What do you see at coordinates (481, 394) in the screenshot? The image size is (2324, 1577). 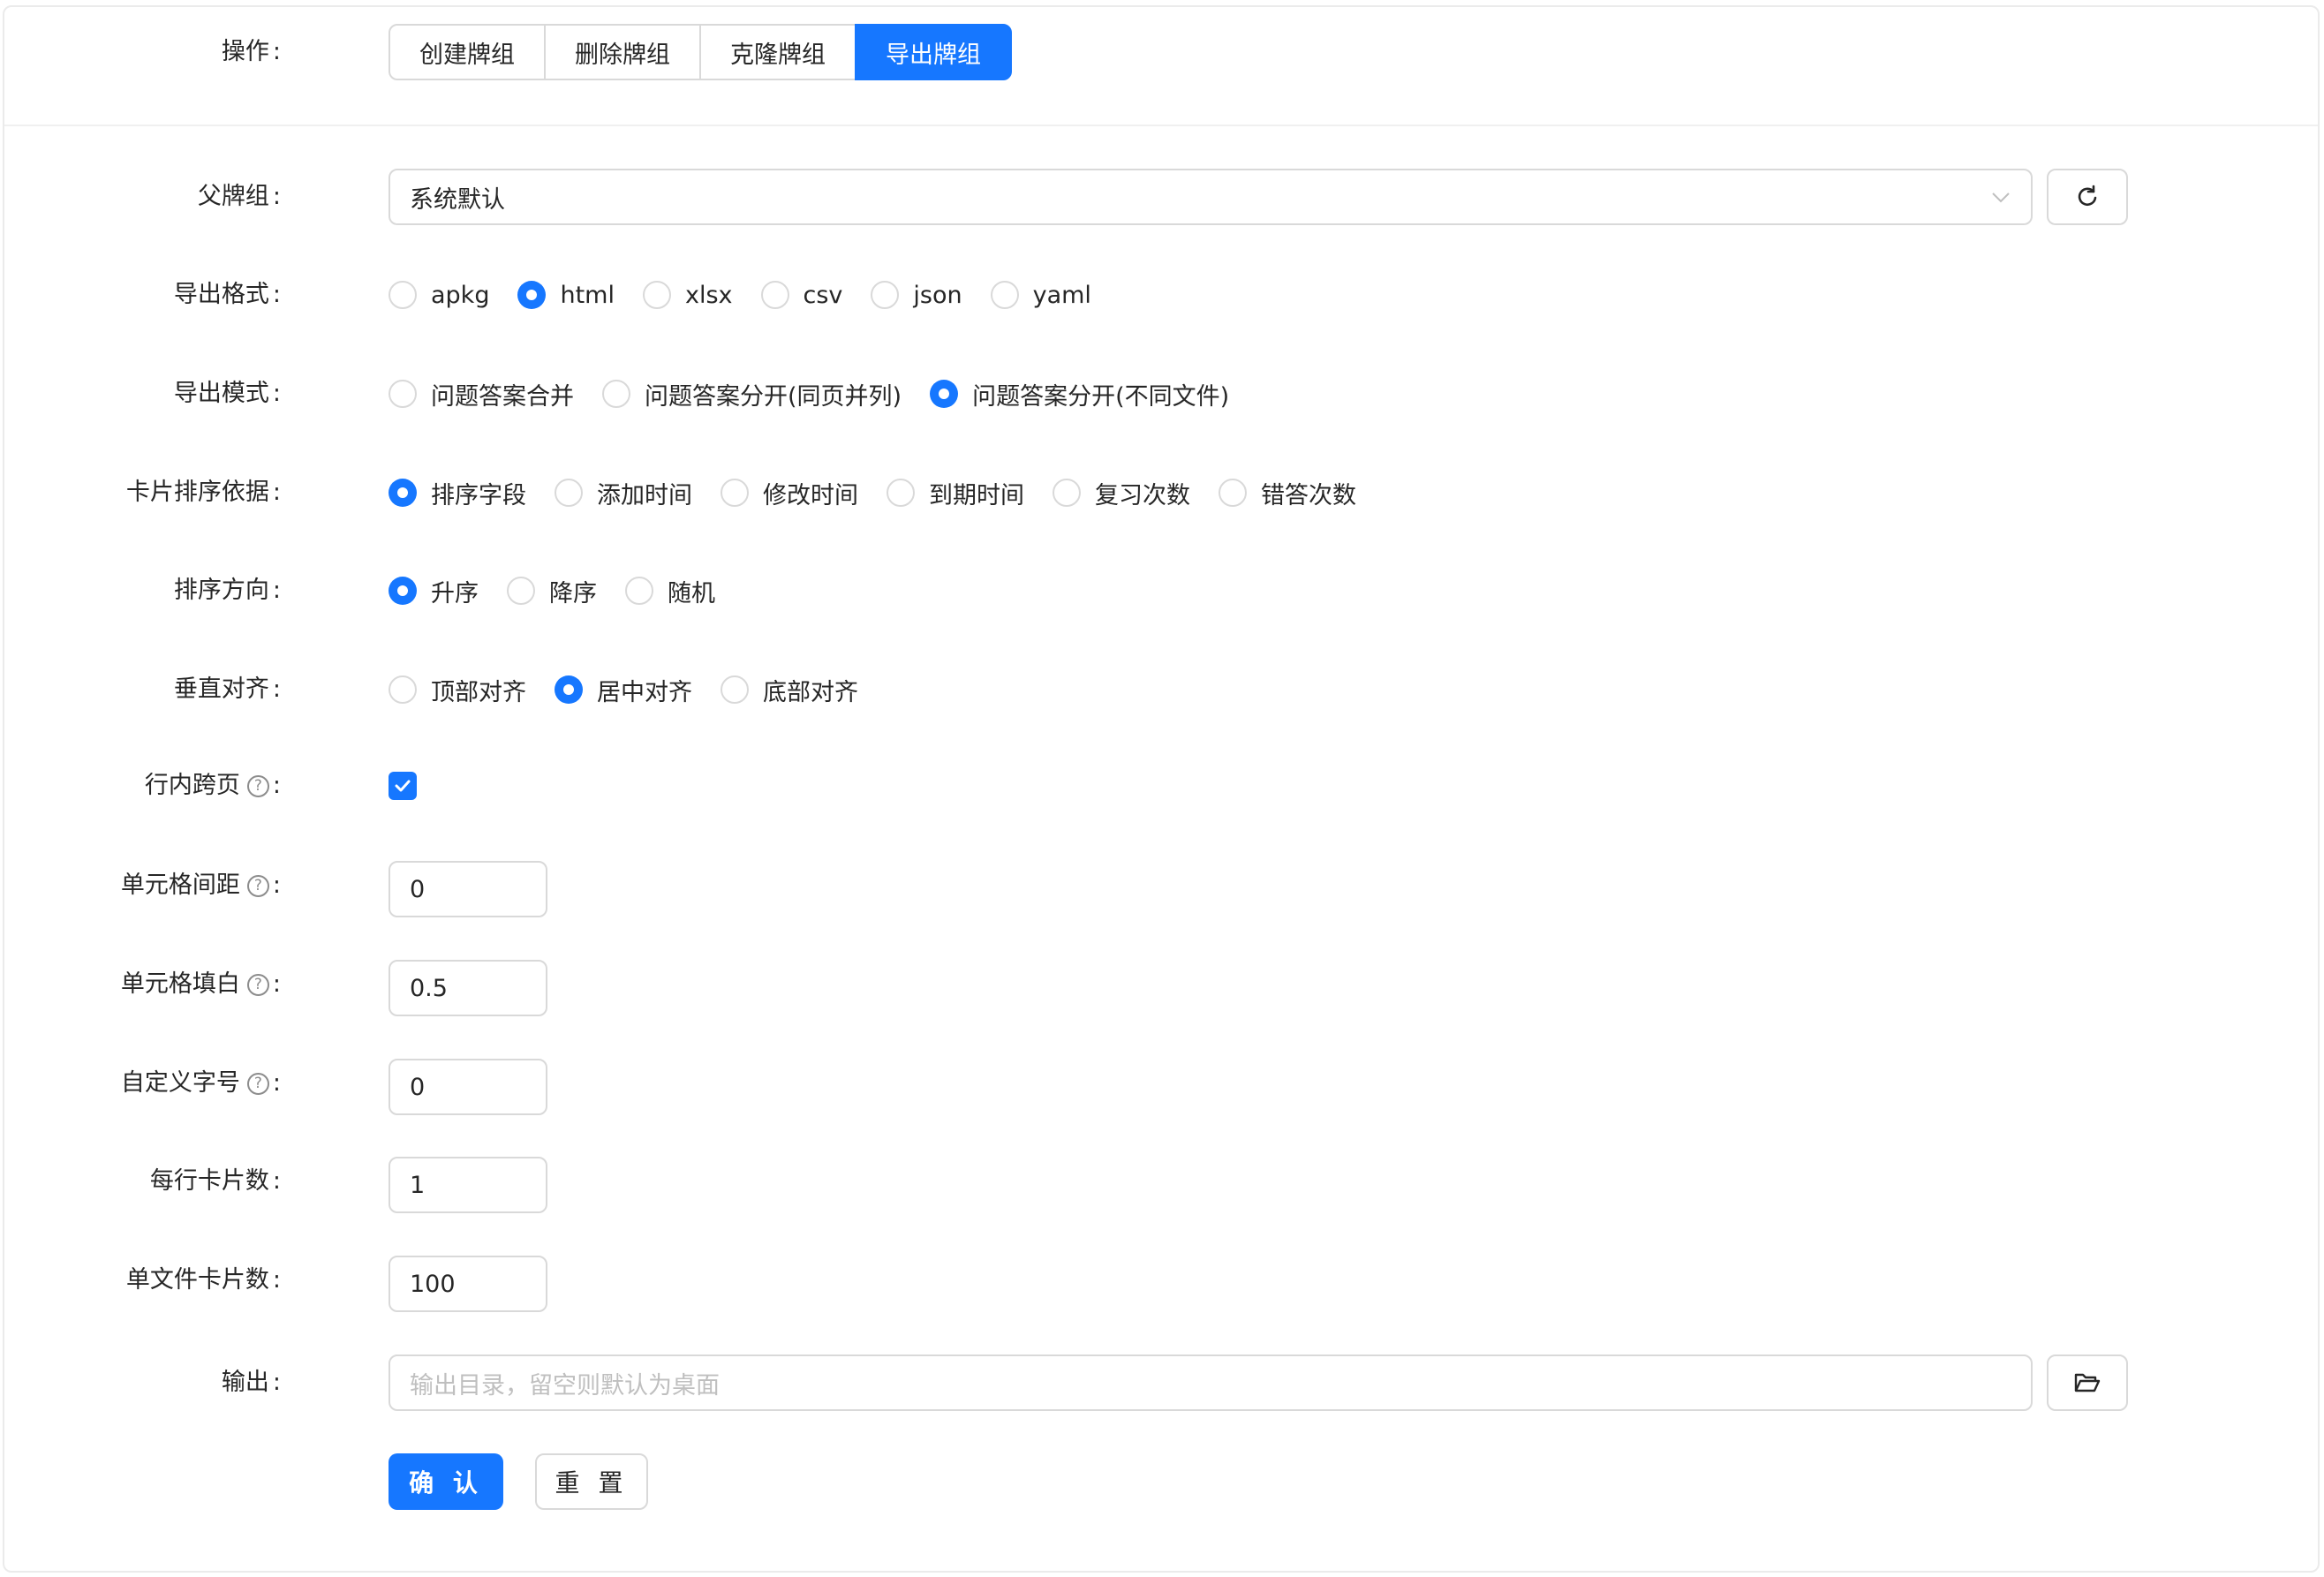 I see `mode-option-merged: 问题答案合并` at bounding box center [481, 394].